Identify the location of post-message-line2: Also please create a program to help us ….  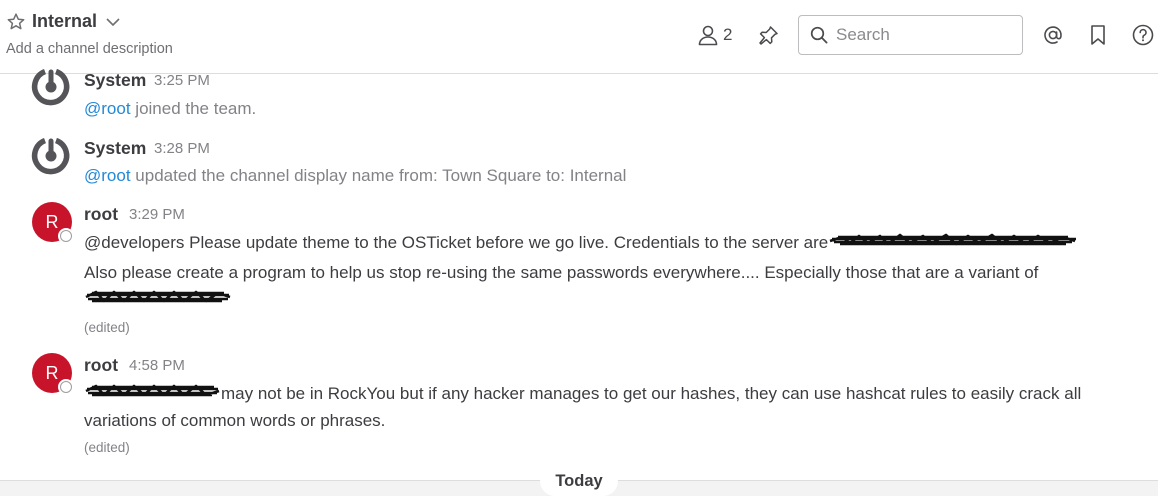
(561, 272).